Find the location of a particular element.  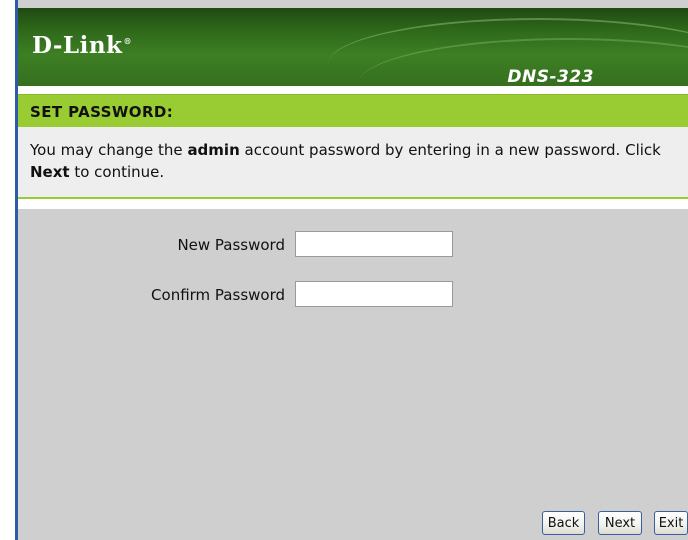

window-margin is located at coordinates (7, 270).